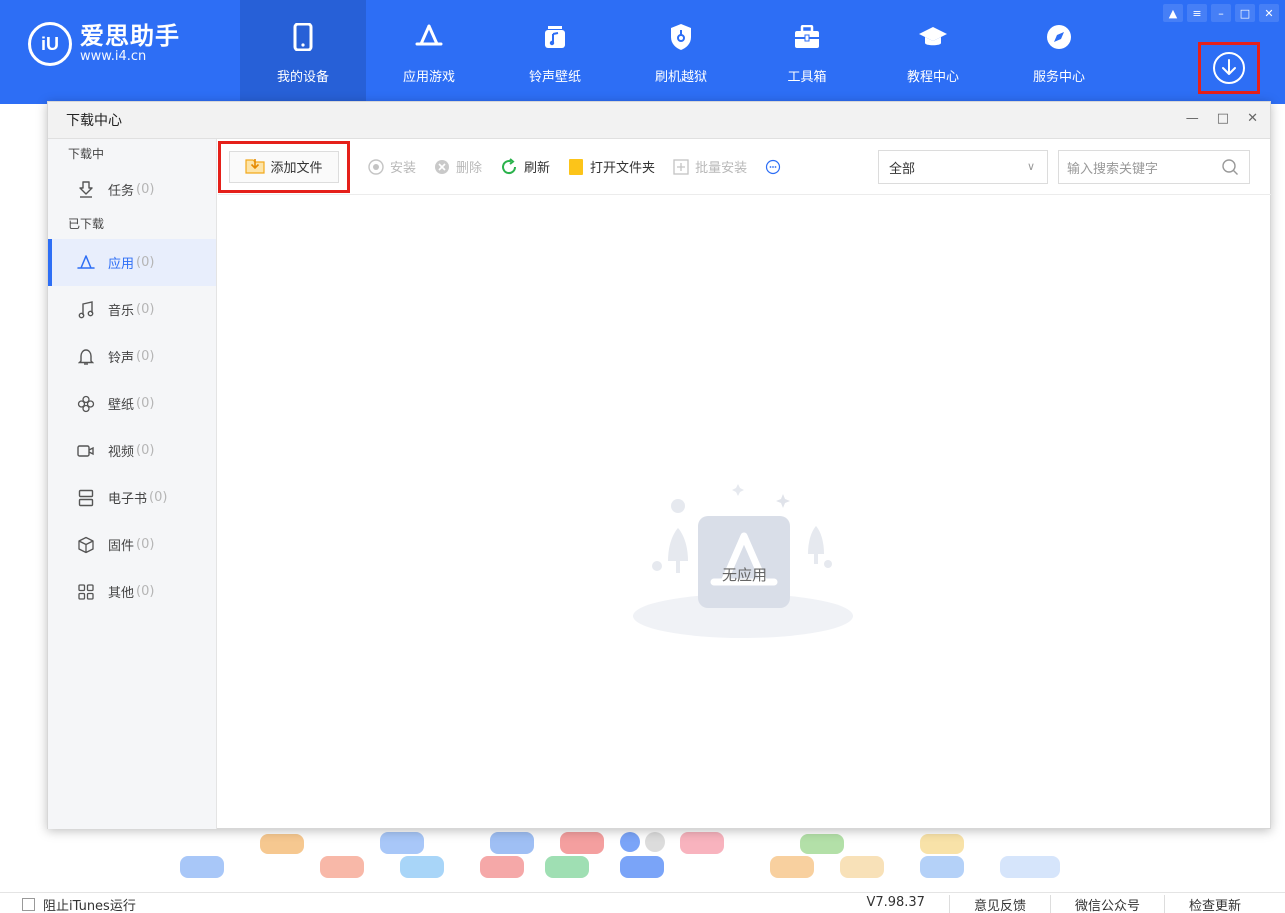 This screenshot has width=1285, height=913. I want to click on nav-tutorials: 教程中心, so click(933, 52).